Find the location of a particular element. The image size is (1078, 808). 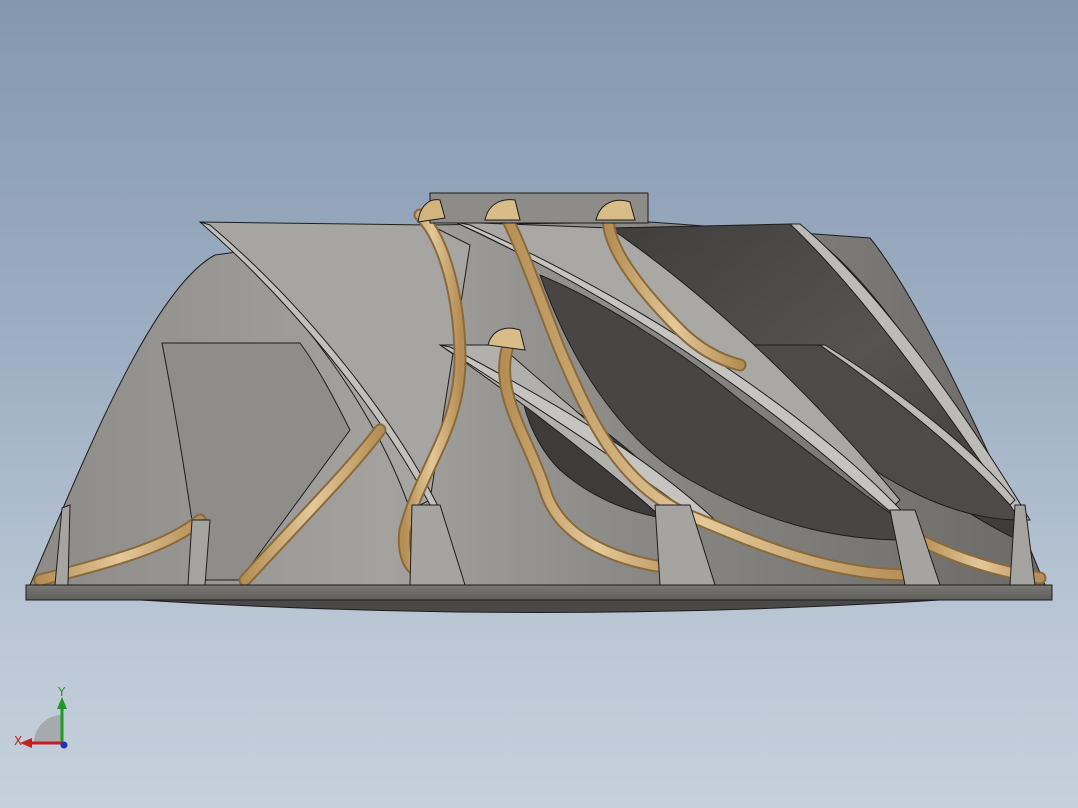

x-axis-label: X is located at coordinates (18, 741).